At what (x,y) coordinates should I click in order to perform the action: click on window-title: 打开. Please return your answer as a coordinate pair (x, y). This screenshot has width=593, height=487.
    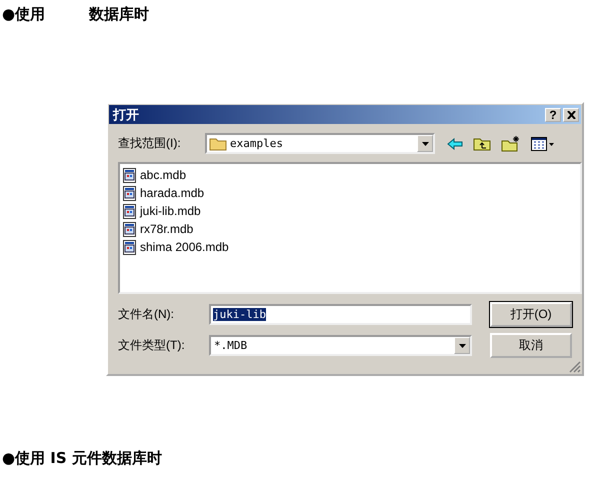
    Looking at the image, I should click on (126, 115).